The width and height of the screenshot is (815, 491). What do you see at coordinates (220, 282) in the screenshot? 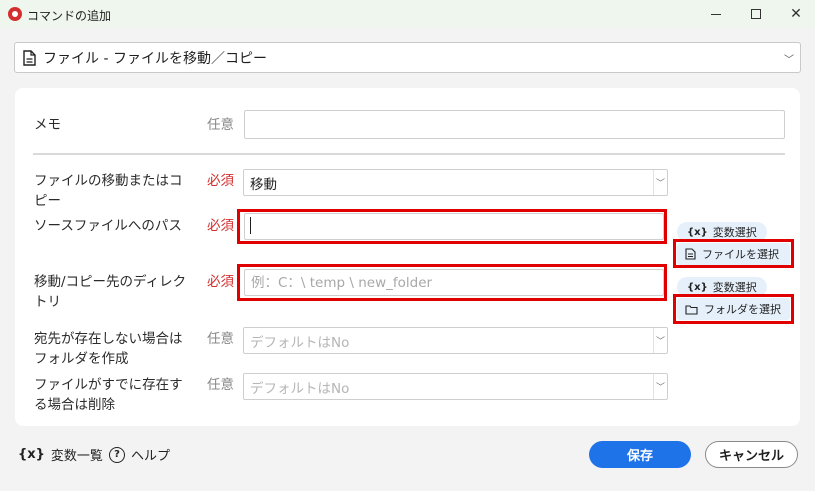
I see `dest-dir-required-badge: 必須` at bounding box center [220, 282].